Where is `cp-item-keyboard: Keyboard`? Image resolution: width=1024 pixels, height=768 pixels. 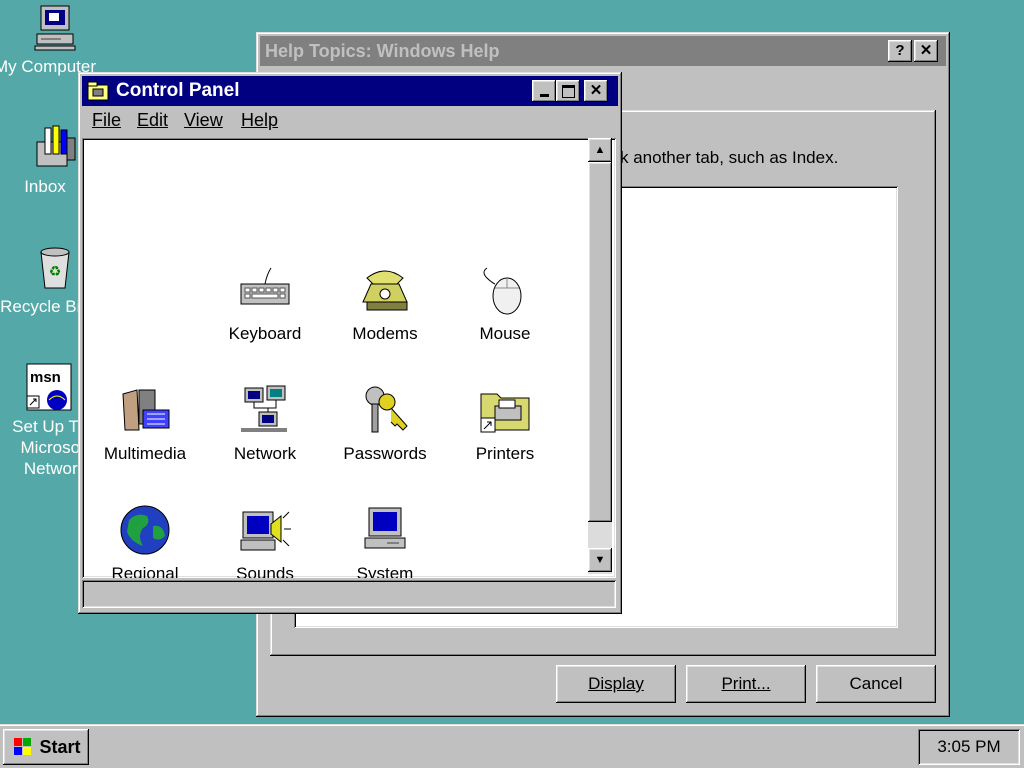 cp-item-keyboard: Keyboard is located at coordinates (265, 303).